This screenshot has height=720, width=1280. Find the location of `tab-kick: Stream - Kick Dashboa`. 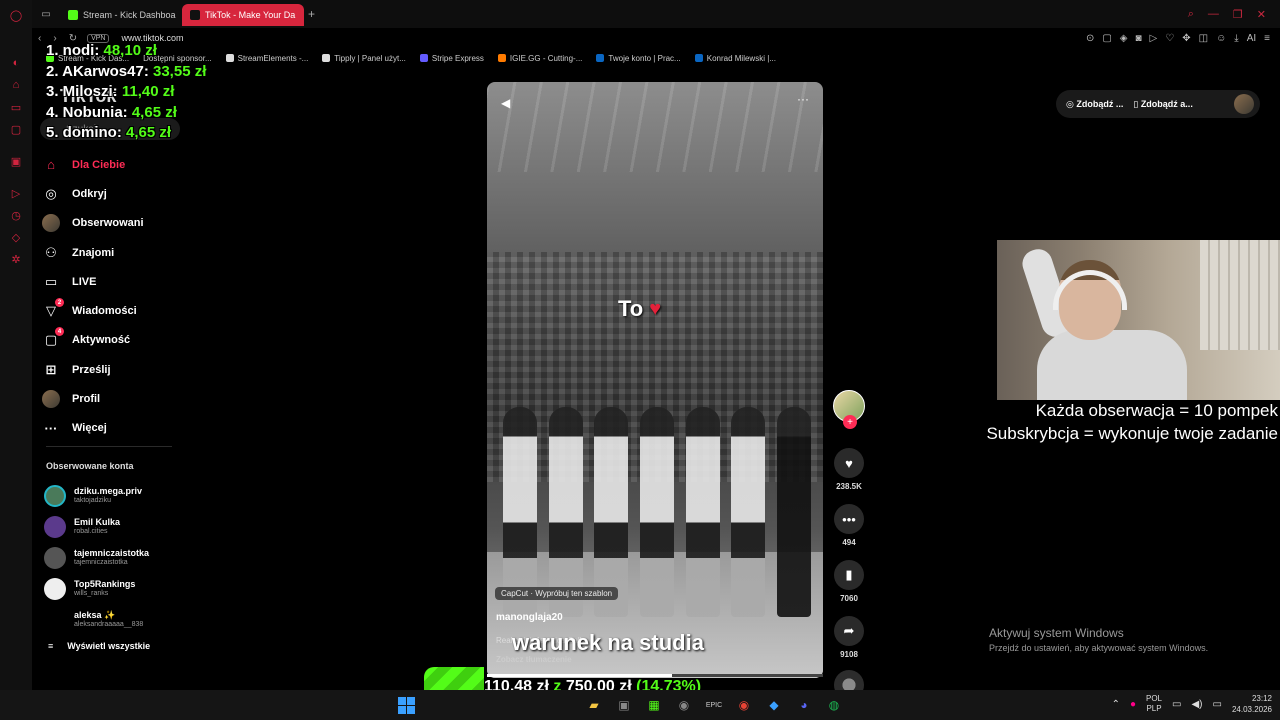

tab-kick: Stream - Kick Dashboa is located at coordinates (121, 15).